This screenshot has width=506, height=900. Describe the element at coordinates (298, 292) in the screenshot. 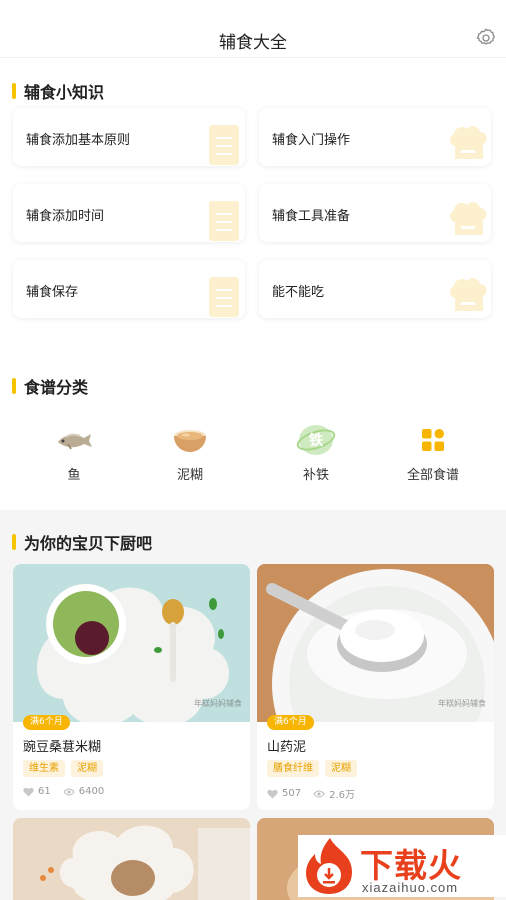

I see `knowledge-card-label: 能不能吃` at that location.